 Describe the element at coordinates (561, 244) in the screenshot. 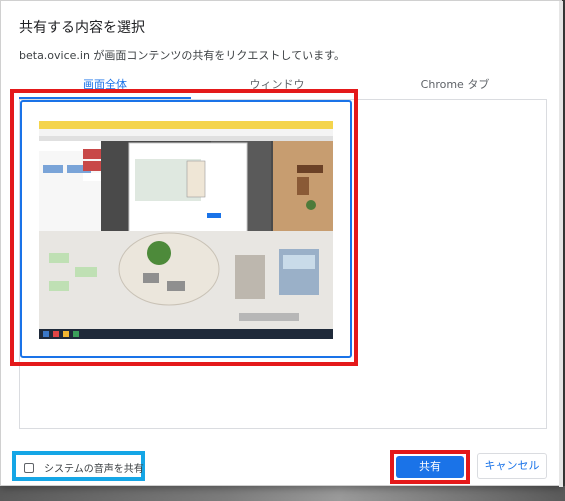

I see `window-edge` at that location.